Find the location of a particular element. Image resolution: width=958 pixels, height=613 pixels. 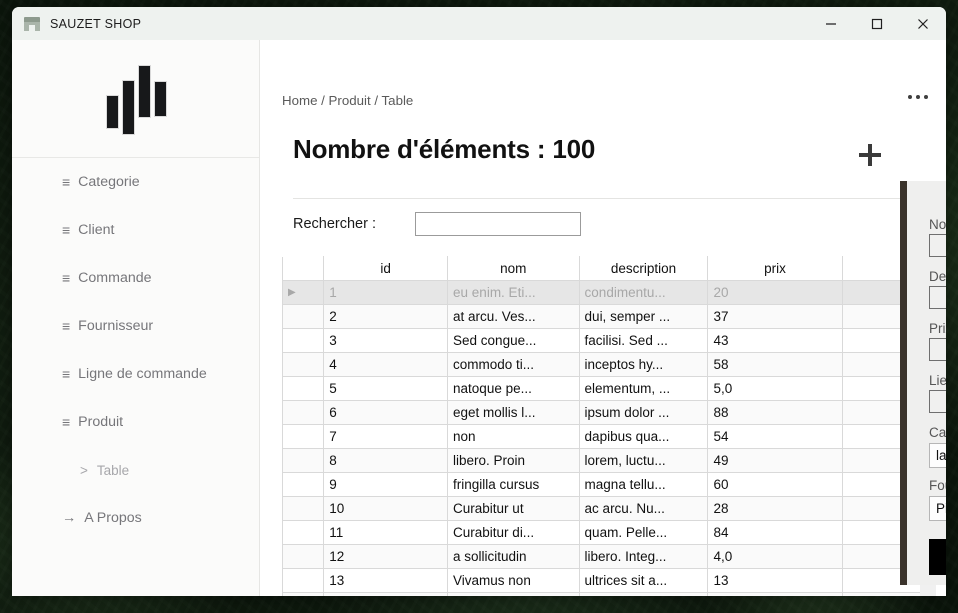

table-row: 13 Vivamus non ultrices sit a... 13 is located at coordinates (609, 580).